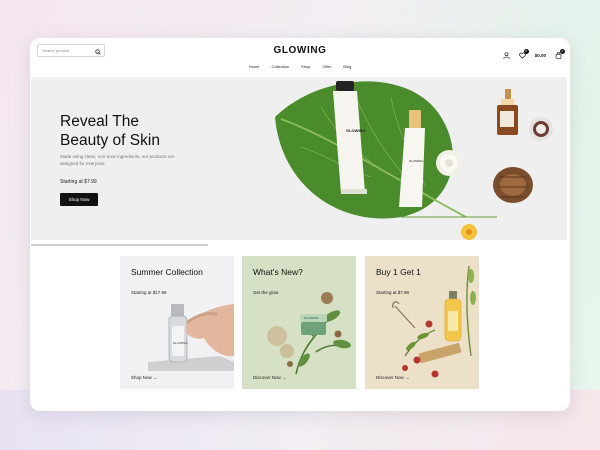 The width and height of the screenshot is (600, 450). I want to click on jar-label: GLOWING, so click(311, 318).